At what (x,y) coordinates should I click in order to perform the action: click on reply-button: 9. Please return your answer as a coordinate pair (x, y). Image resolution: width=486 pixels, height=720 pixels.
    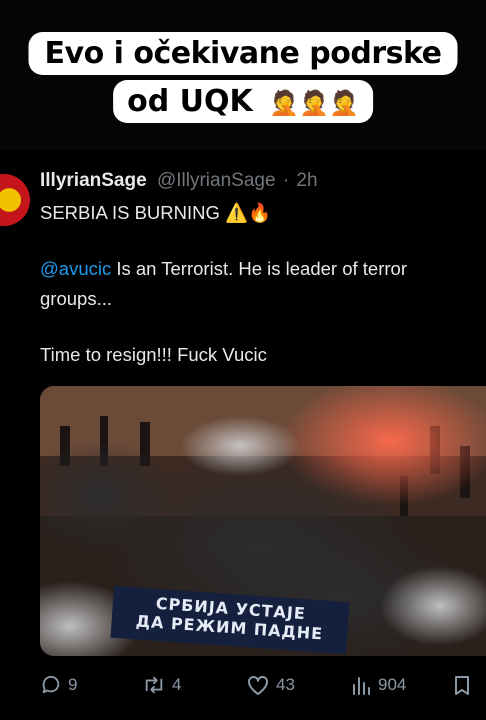
    Looking at the image, I should click on (58, 685).